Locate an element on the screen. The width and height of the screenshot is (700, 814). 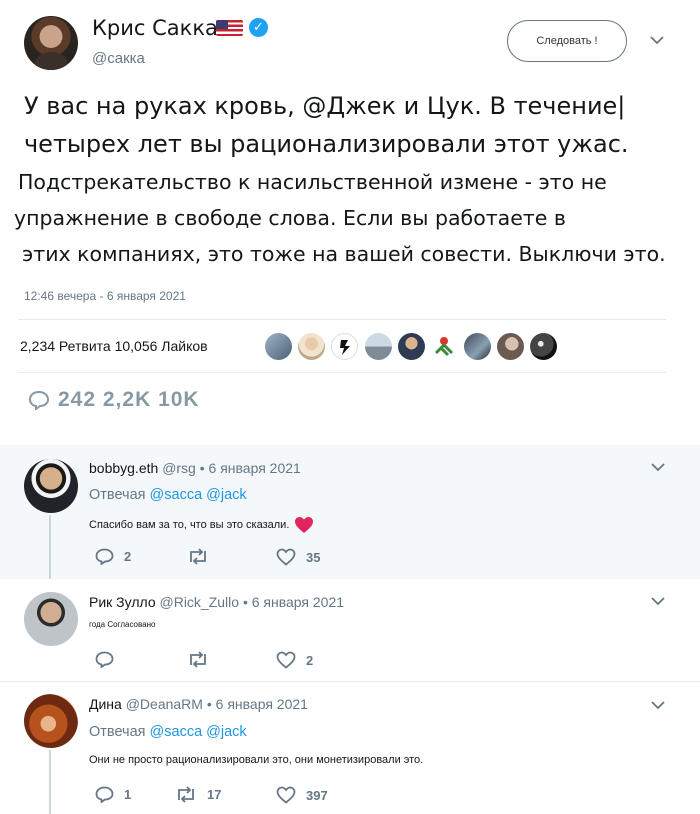
reply-button is located at coordinates (109, 659).